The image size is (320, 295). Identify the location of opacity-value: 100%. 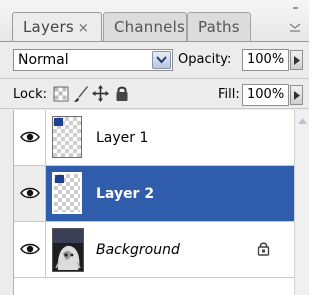
(266, 59).